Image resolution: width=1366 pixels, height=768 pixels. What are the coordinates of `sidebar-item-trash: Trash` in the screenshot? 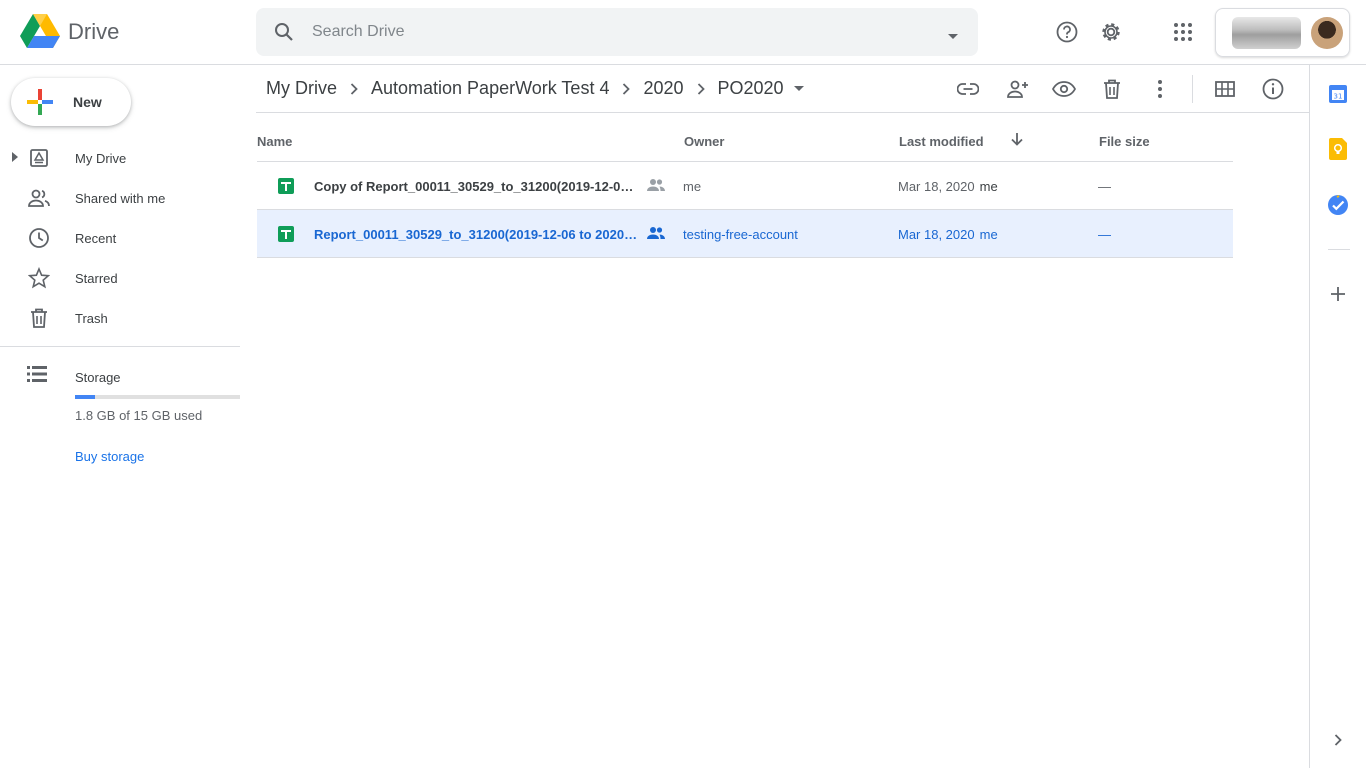 It's located at (120, 318).